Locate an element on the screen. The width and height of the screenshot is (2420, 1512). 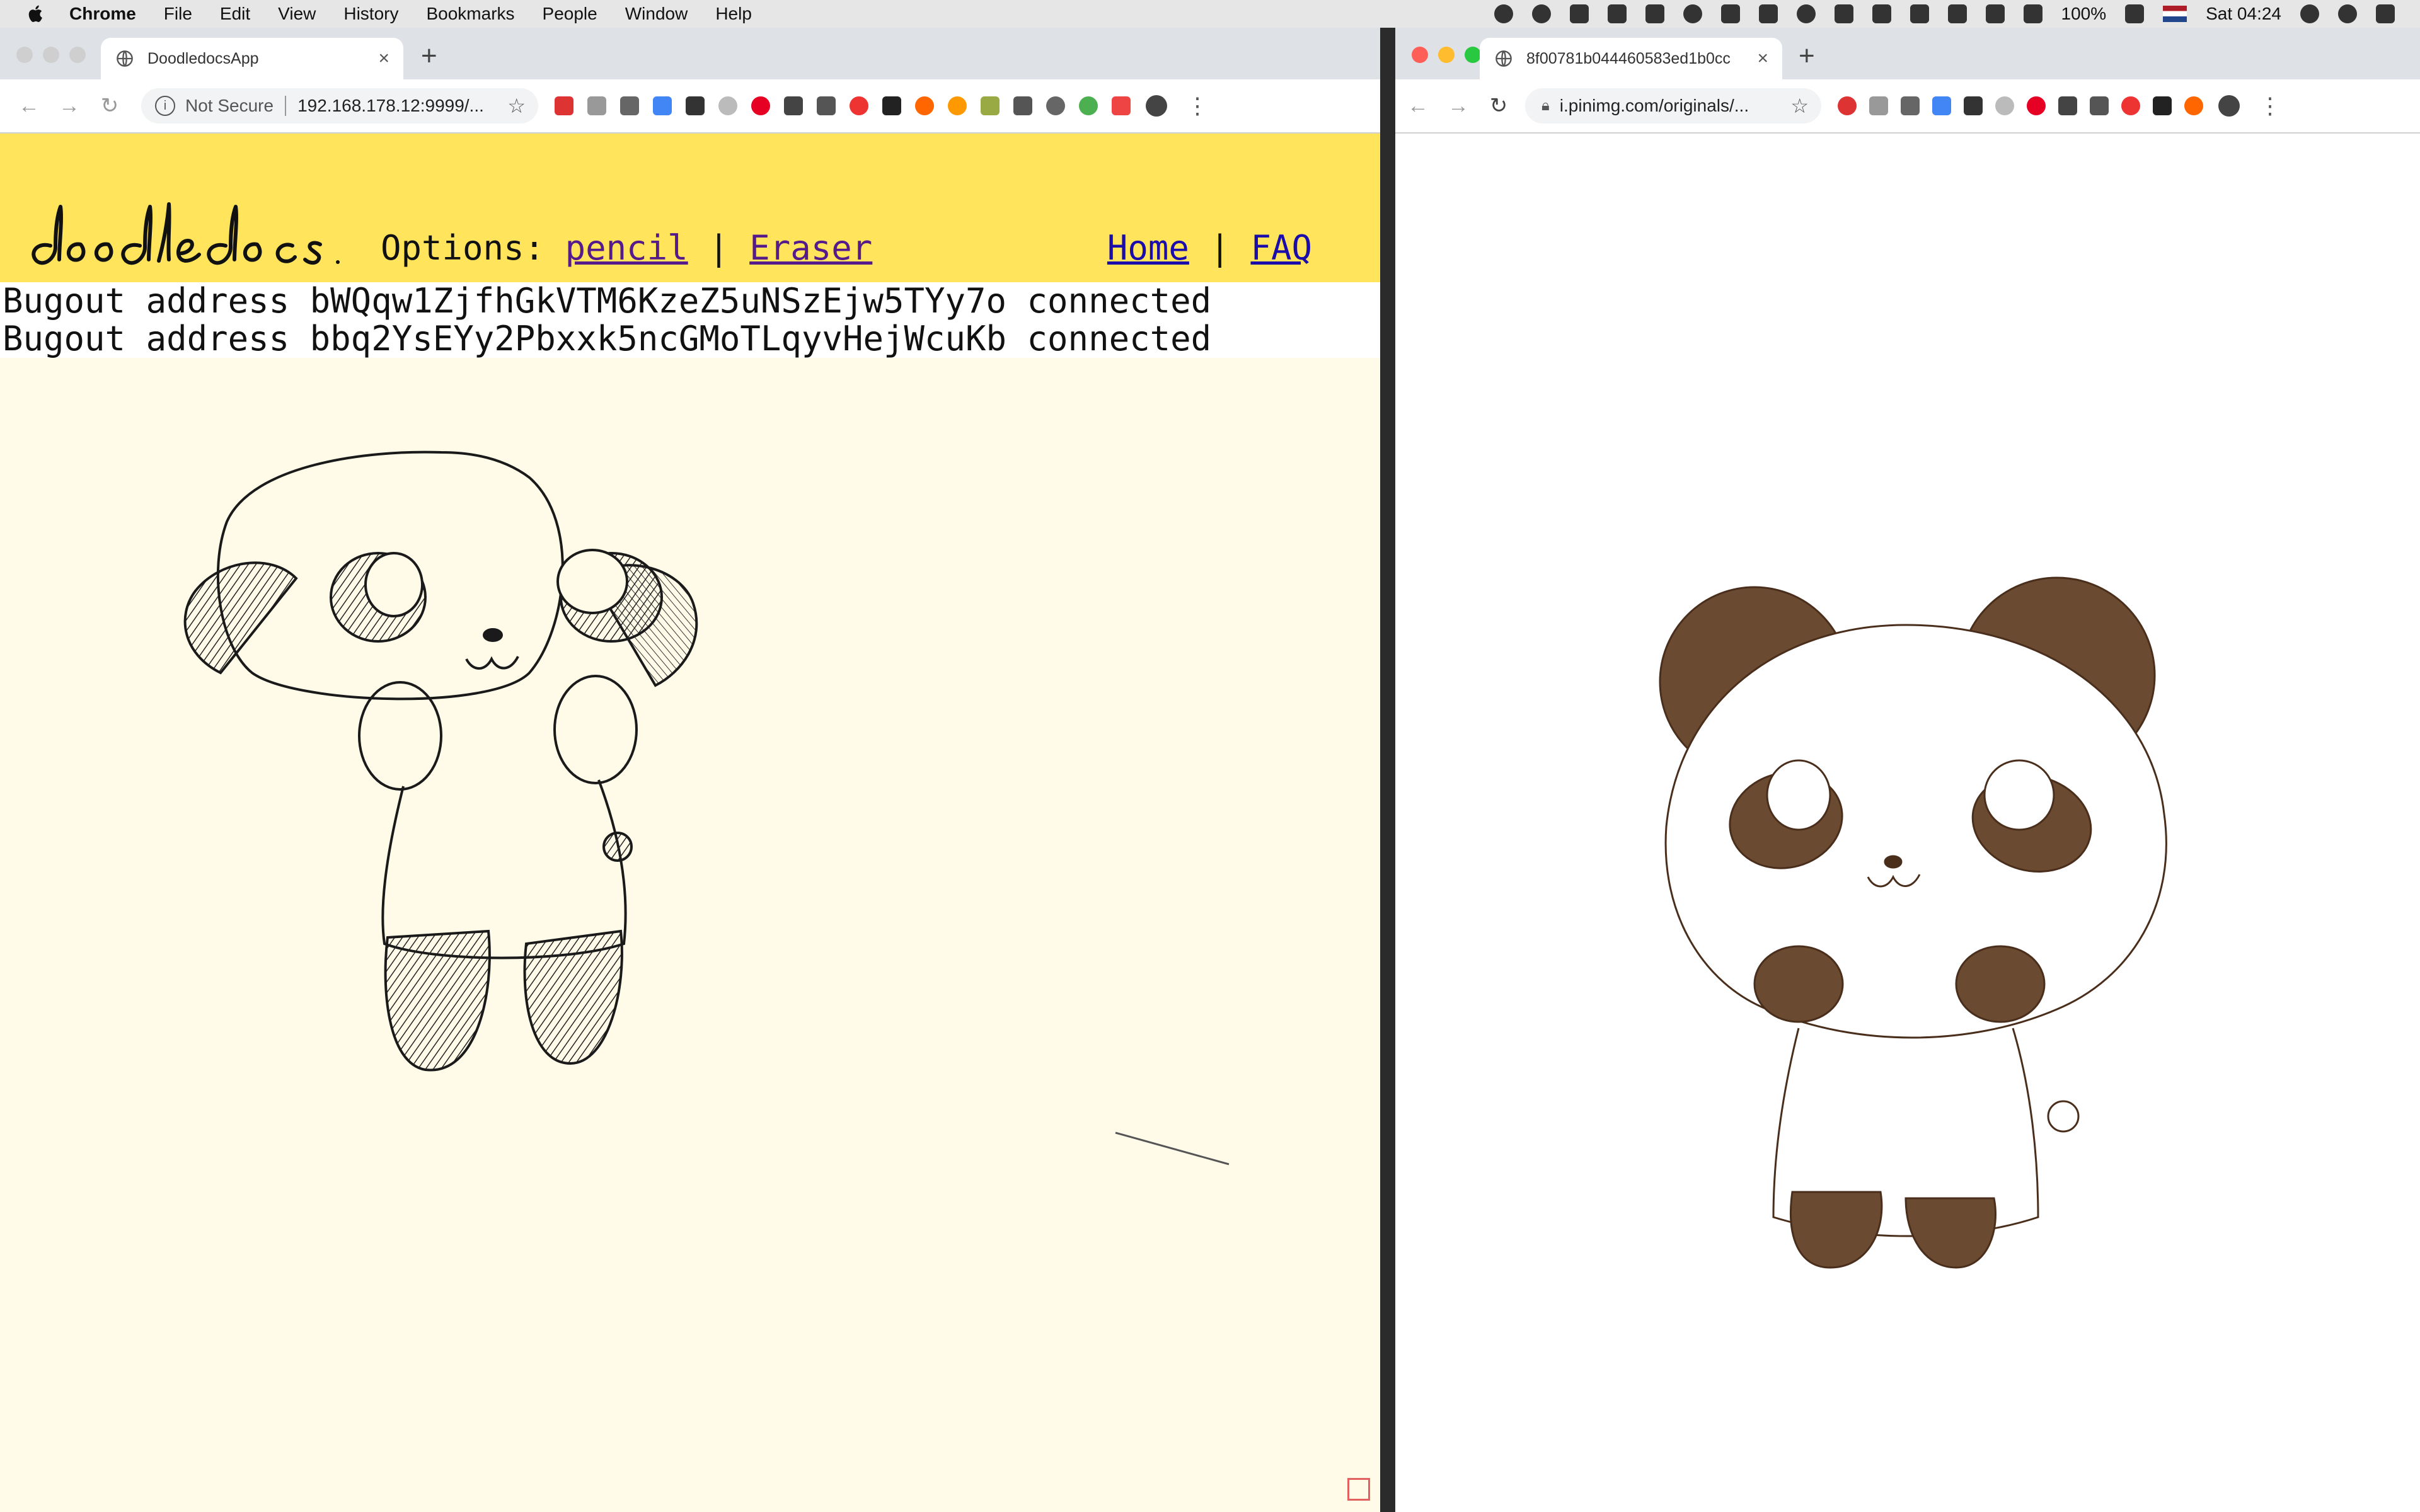
clipboard-status-icon is located at coordinates (1579, 13).